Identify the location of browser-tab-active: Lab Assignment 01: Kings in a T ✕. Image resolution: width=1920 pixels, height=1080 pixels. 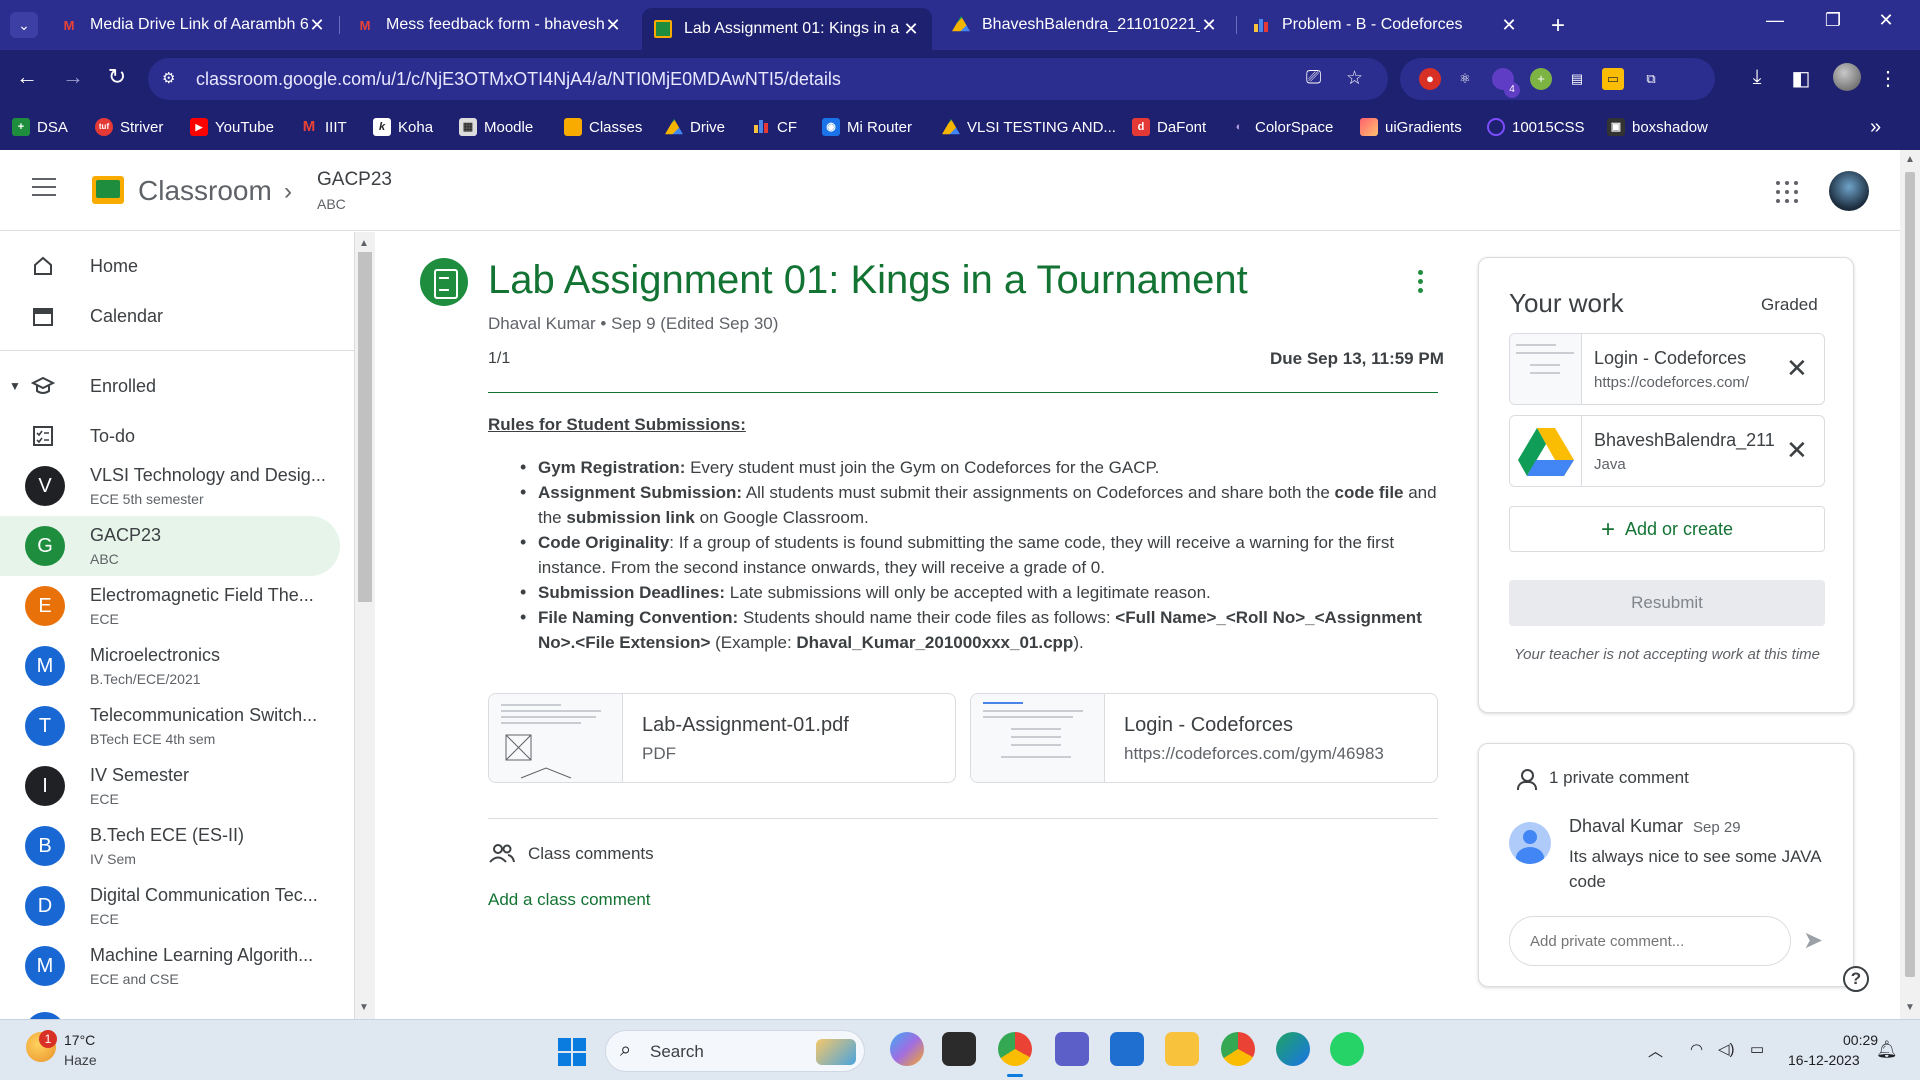
(787, 29).